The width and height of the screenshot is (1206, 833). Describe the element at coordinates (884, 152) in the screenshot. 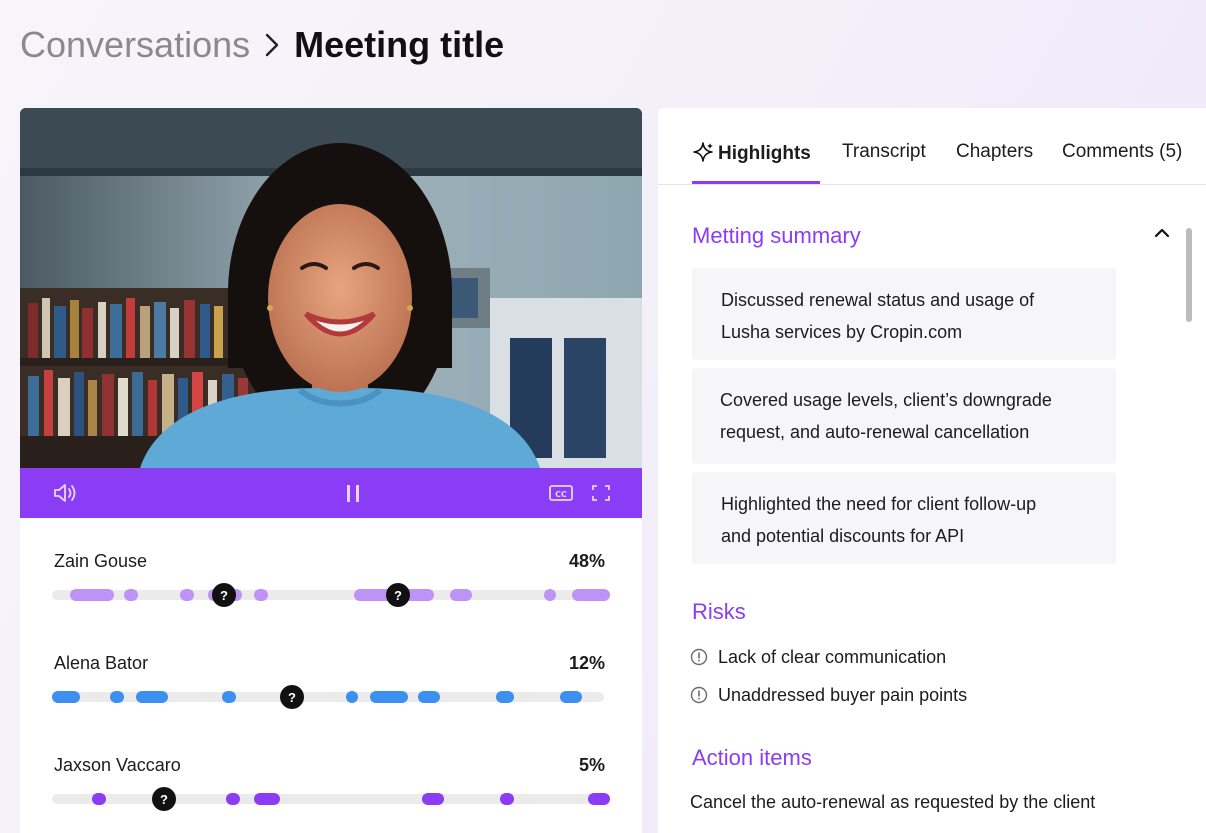

I see `tab-transcript: Transcript` at that location.